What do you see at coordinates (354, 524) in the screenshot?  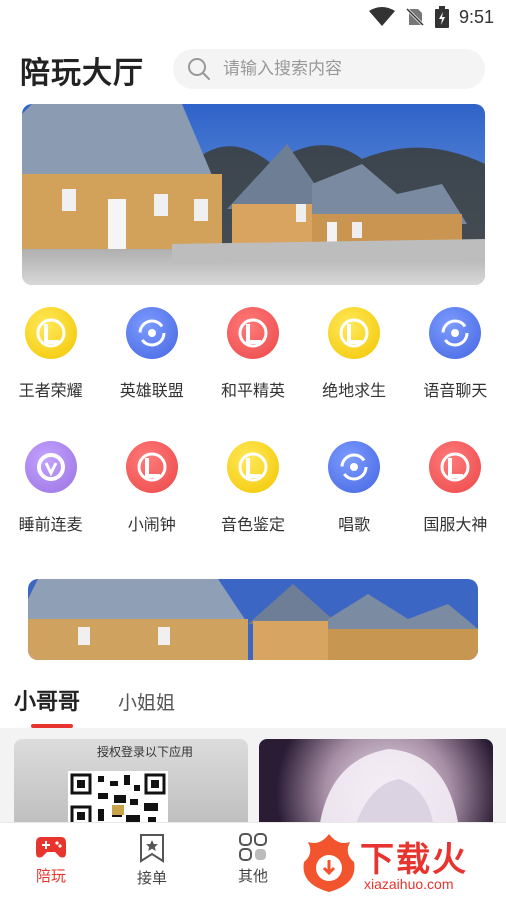 I see `category-label: 唱歌` at bounding box center [354, 524].